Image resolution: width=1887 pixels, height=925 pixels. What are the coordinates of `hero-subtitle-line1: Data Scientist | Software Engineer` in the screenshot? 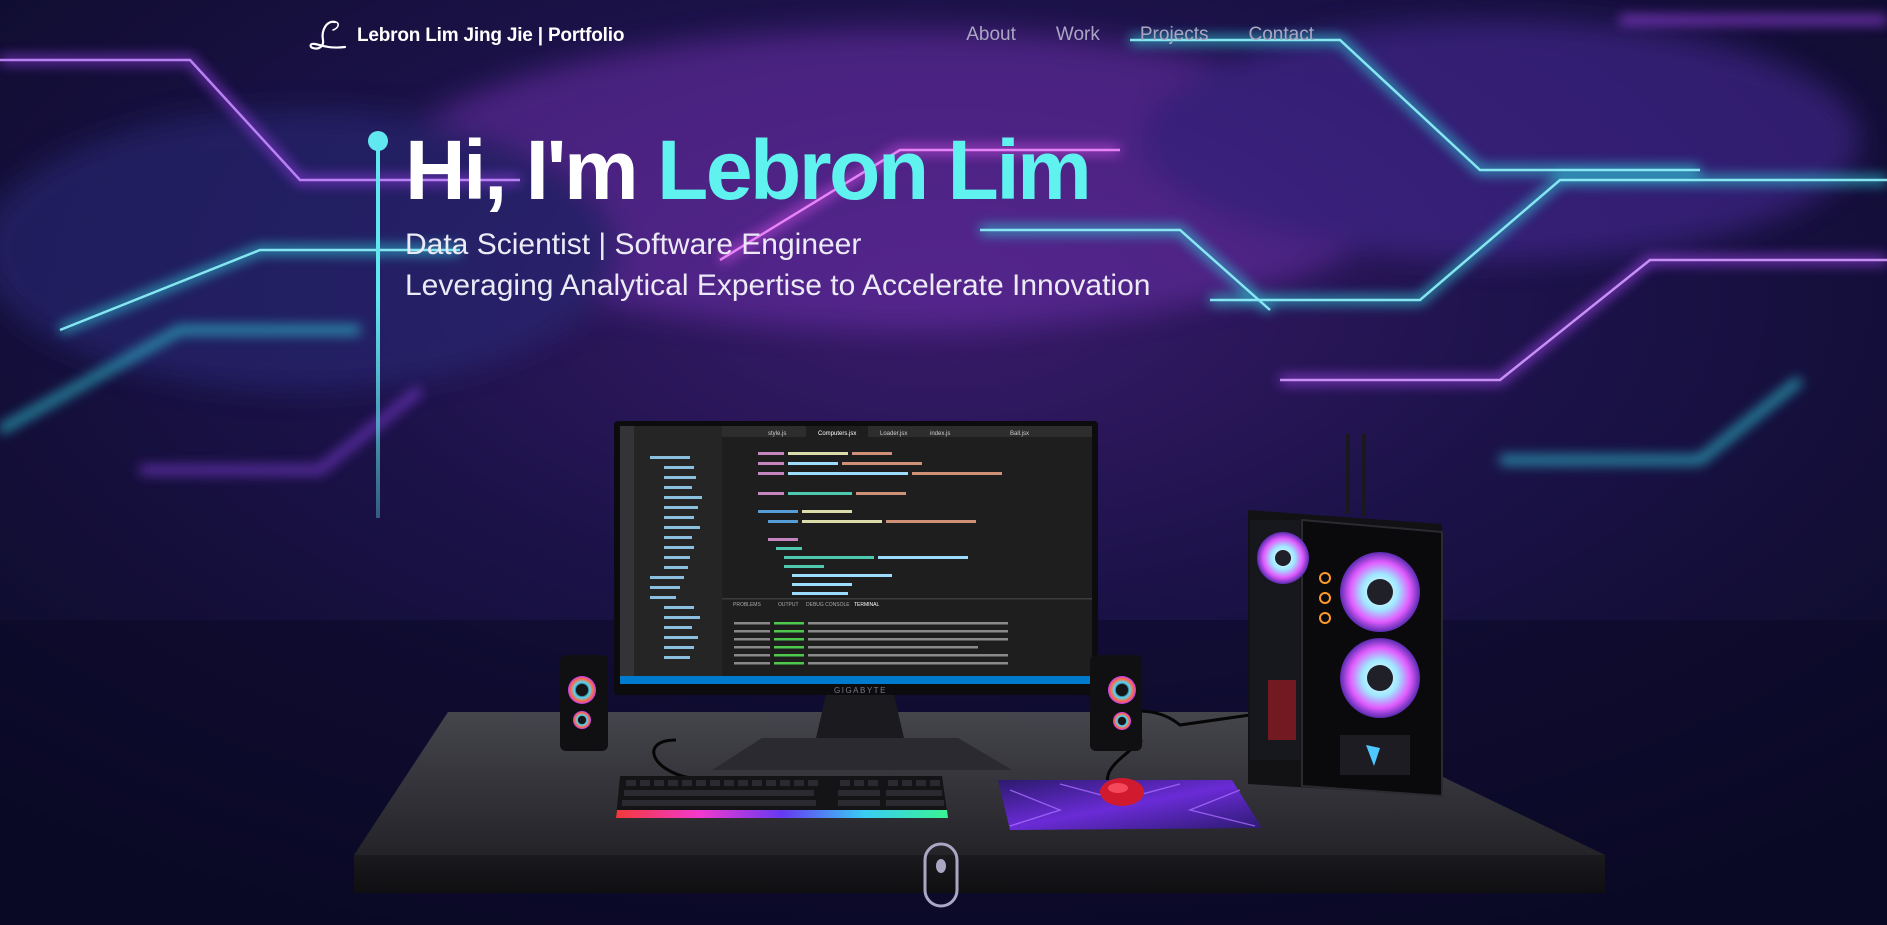 It's located at (633, 244).